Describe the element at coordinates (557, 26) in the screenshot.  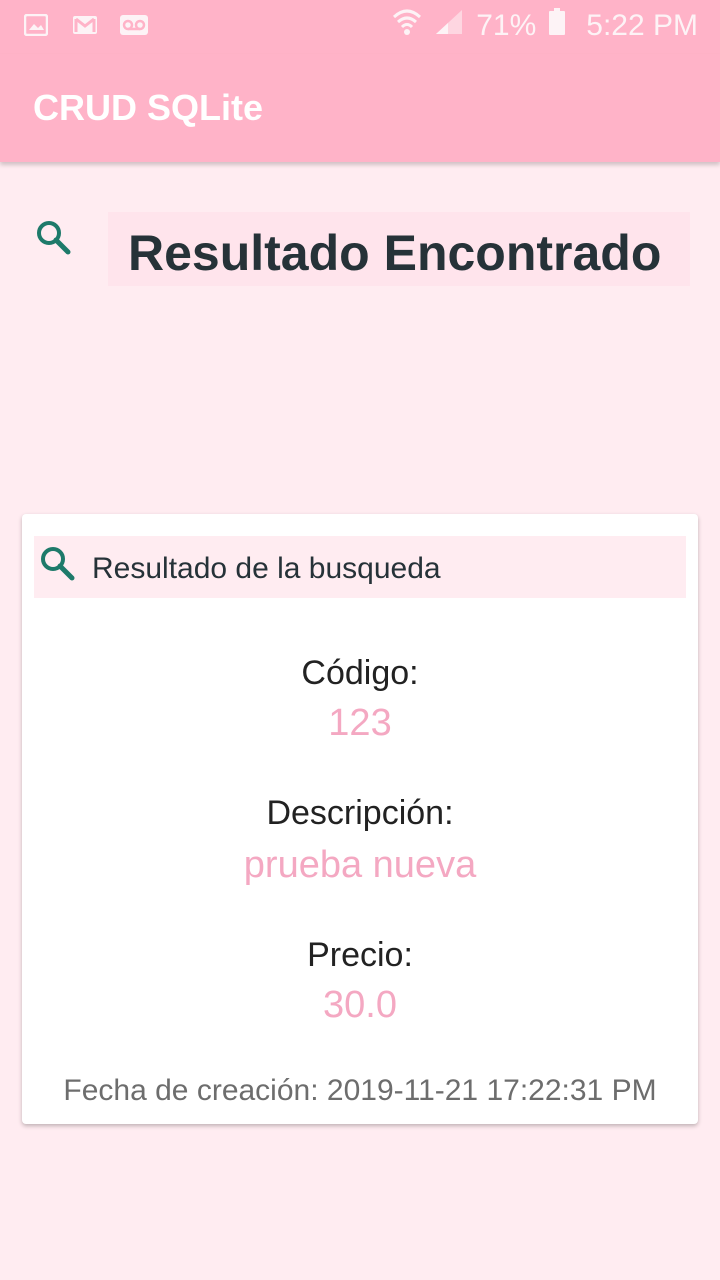
I see `battery-icon` at that location.